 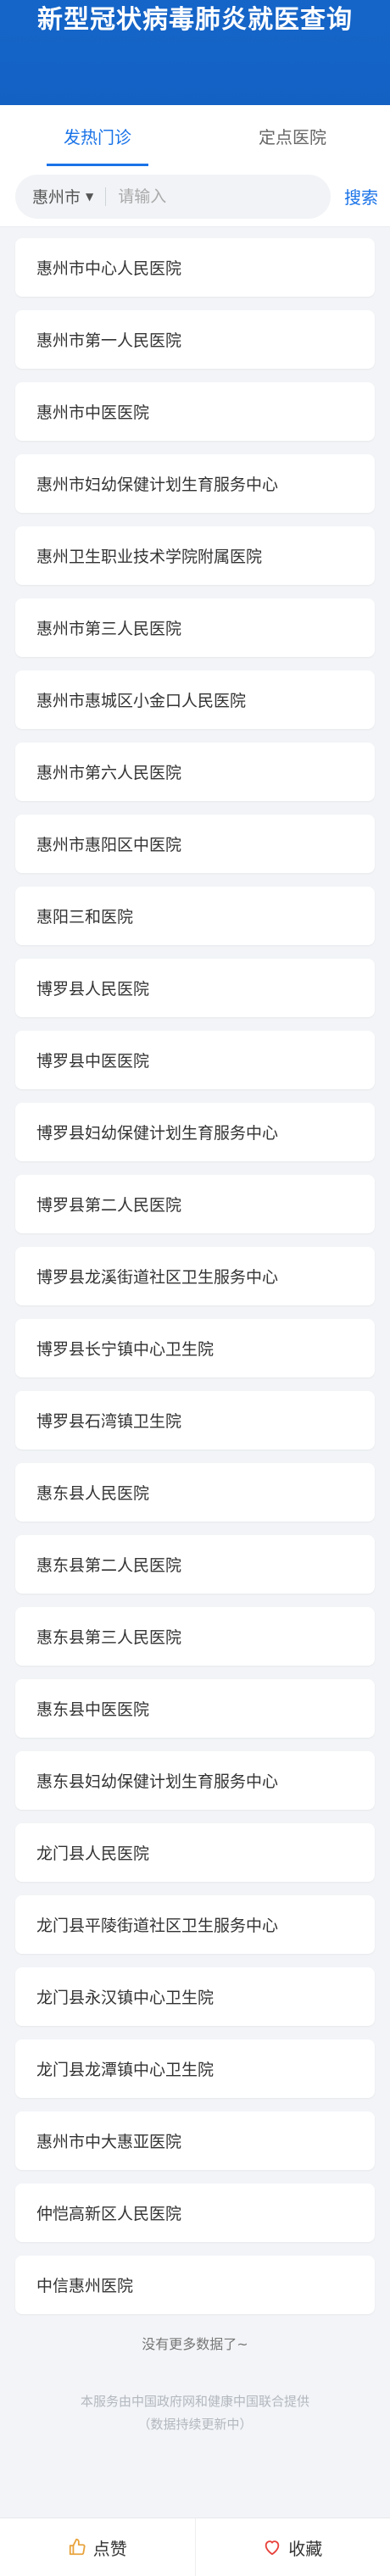 What do you see at coordinates (195, 2344) in the screenshot?
I see `list-end-message: 没有更多数据了~` at bounding box center [195, 2344].